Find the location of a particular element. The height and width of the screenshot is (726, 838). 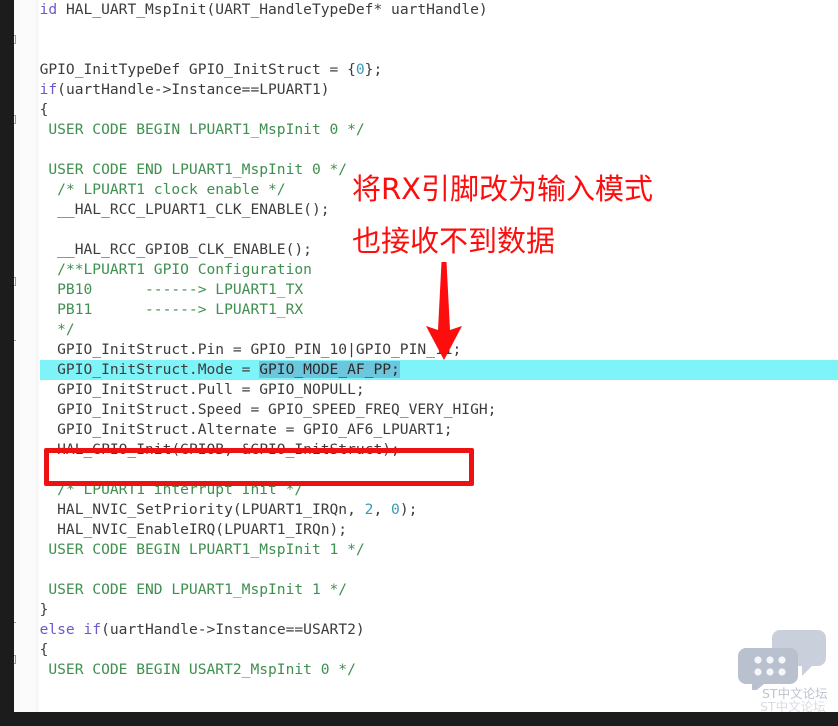

code-line: GPIO_InitTypeDef GPIO_InitStruct = {0}; is located at coordinates (191, 70).